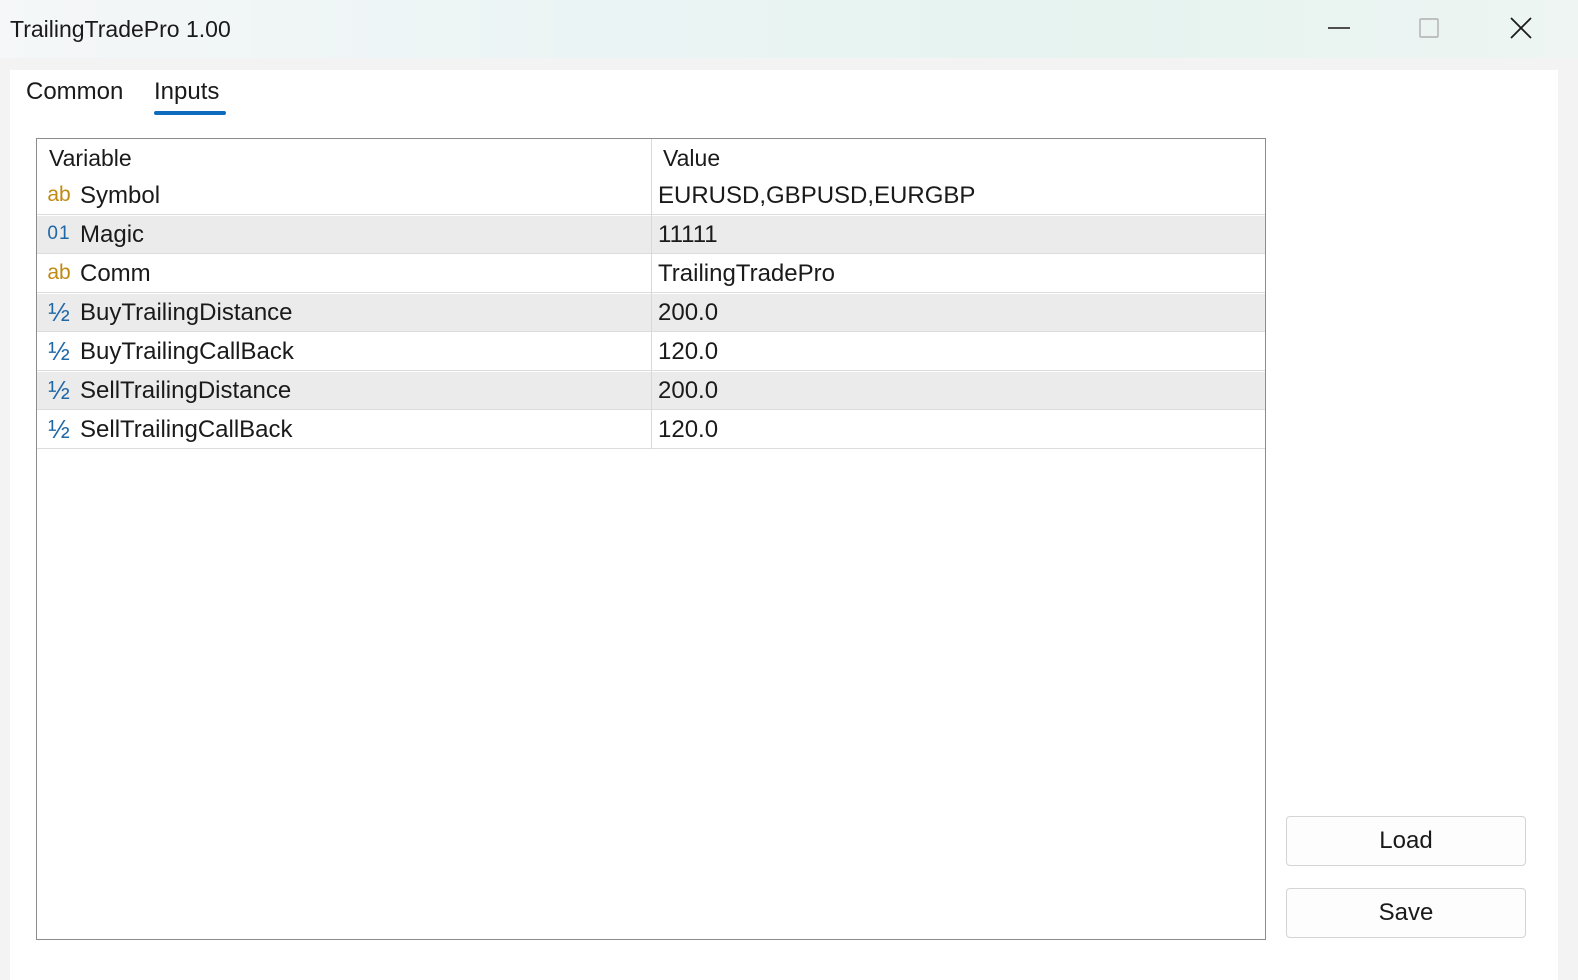  Describe the element at coordinates (691, 158) in the screenshot. I see `column-header-value: Value` at that location.